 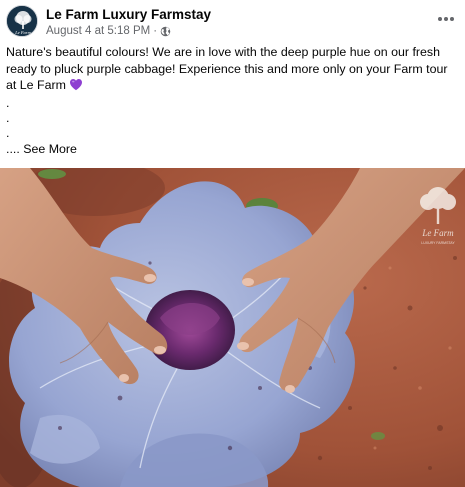 I want to click on avatar-logo-text: Le Farm, so click(x=22, y=32).